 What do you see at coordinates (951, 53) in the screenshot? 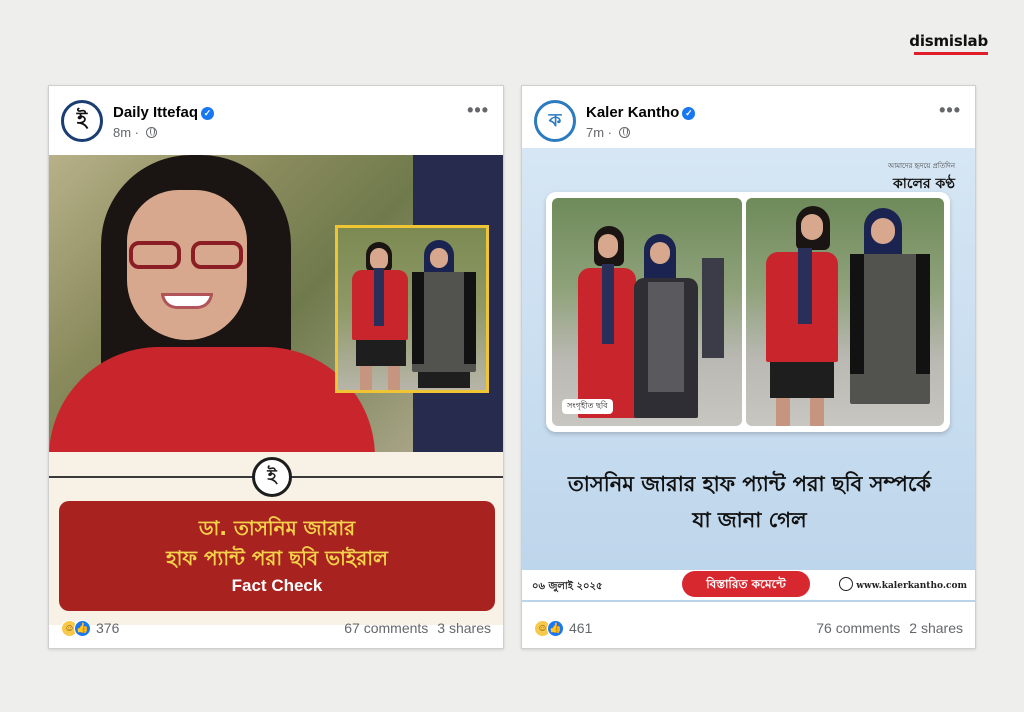
I see `logo-underline` at bounding box center [951, 53].